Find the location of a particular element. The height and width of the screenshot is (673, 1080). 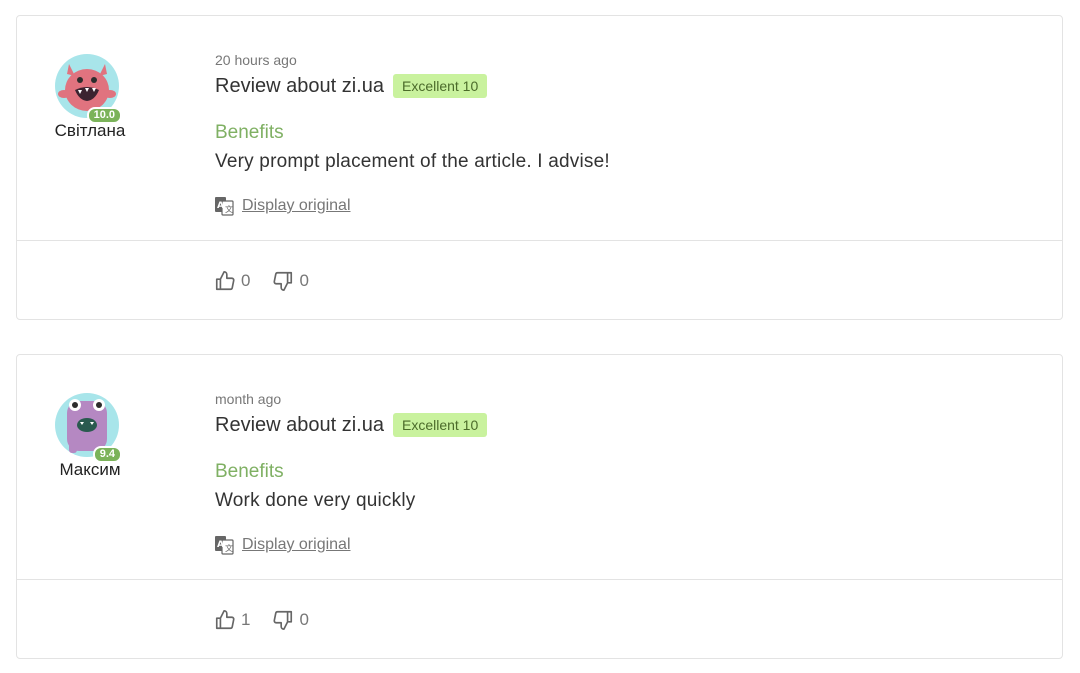

vote-bar: 0 0 is located at coordinates (272, 281).